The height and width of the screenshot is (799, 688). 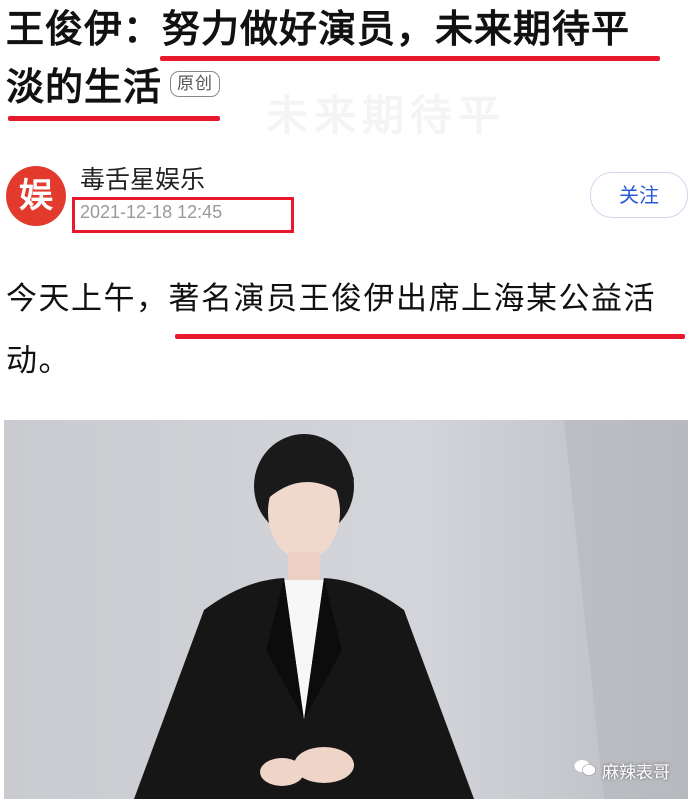 I want to click on background-watermark-text: 未来期待平, so click(x=386, y=115).